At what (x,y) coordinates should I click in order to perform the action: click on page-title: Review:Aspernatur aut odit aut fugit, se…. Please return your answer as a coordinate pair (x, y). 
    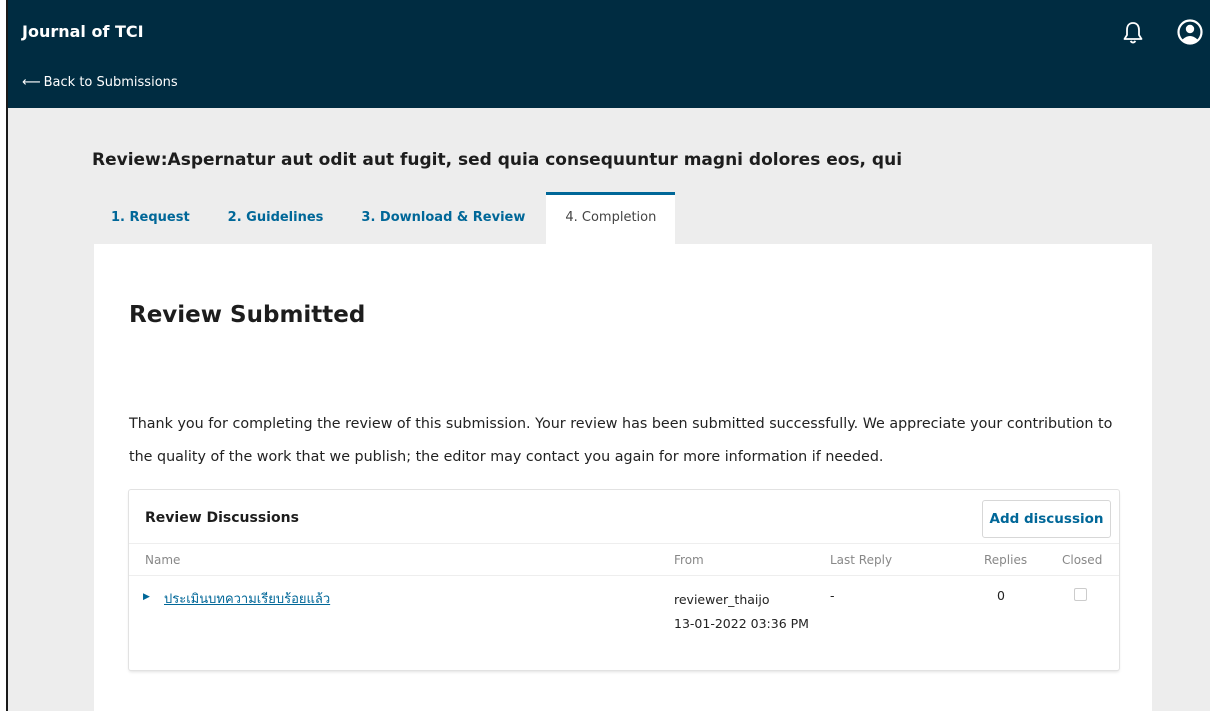
    Looking at the image, I should click on (497, 160).